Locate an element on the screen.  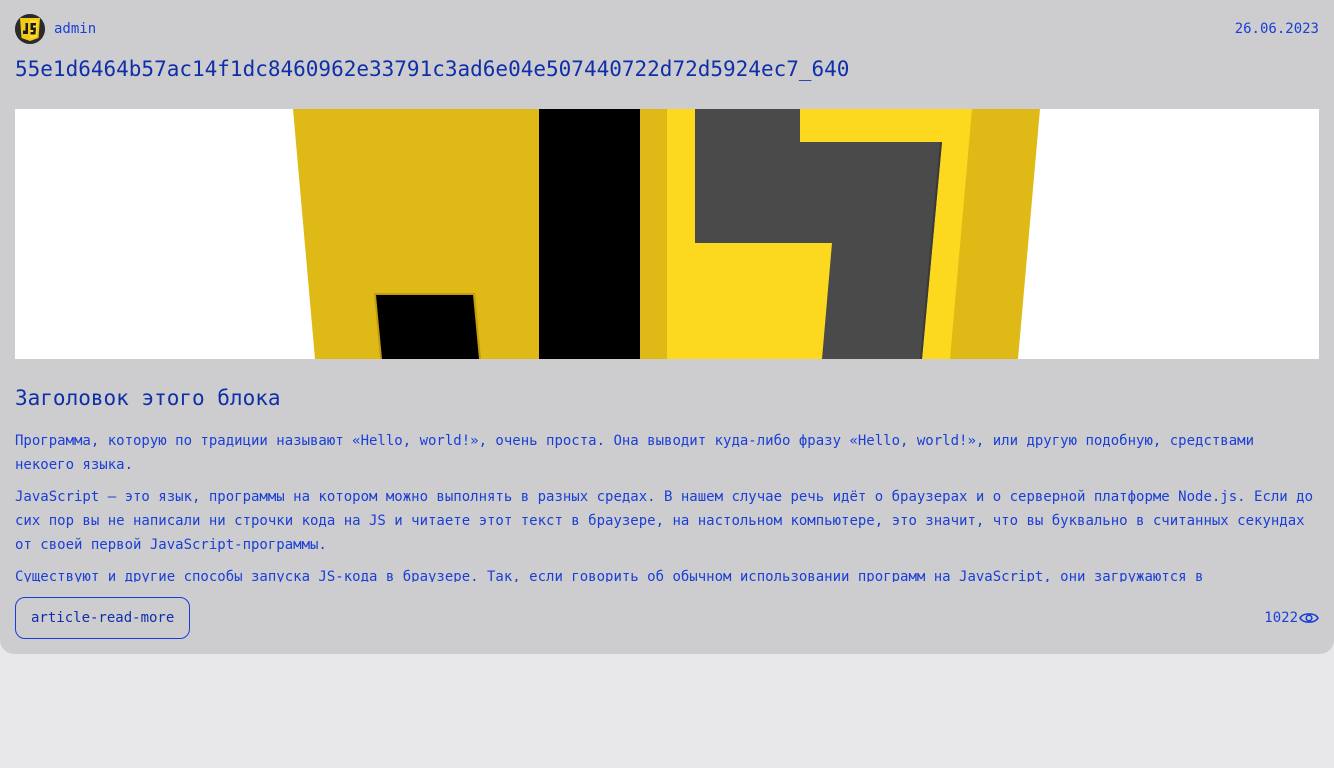
block-heading: Заголовок этого блока is located at coordinates (148, 398).